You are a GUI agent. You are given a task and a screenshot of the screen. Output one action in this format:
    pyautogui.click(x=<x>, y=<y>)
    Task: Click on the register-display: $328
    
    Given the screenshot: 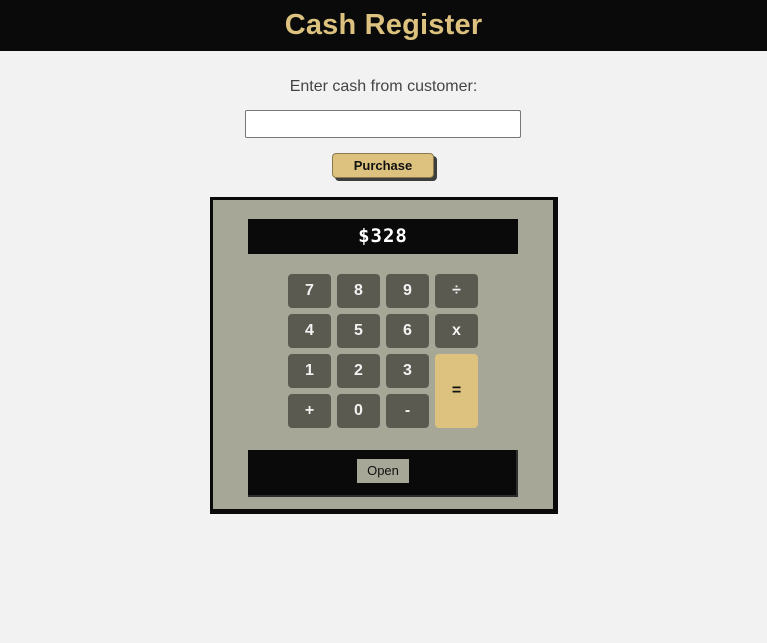 What is the action you would take?
    pyautogui.click(x=383, y=236)
    